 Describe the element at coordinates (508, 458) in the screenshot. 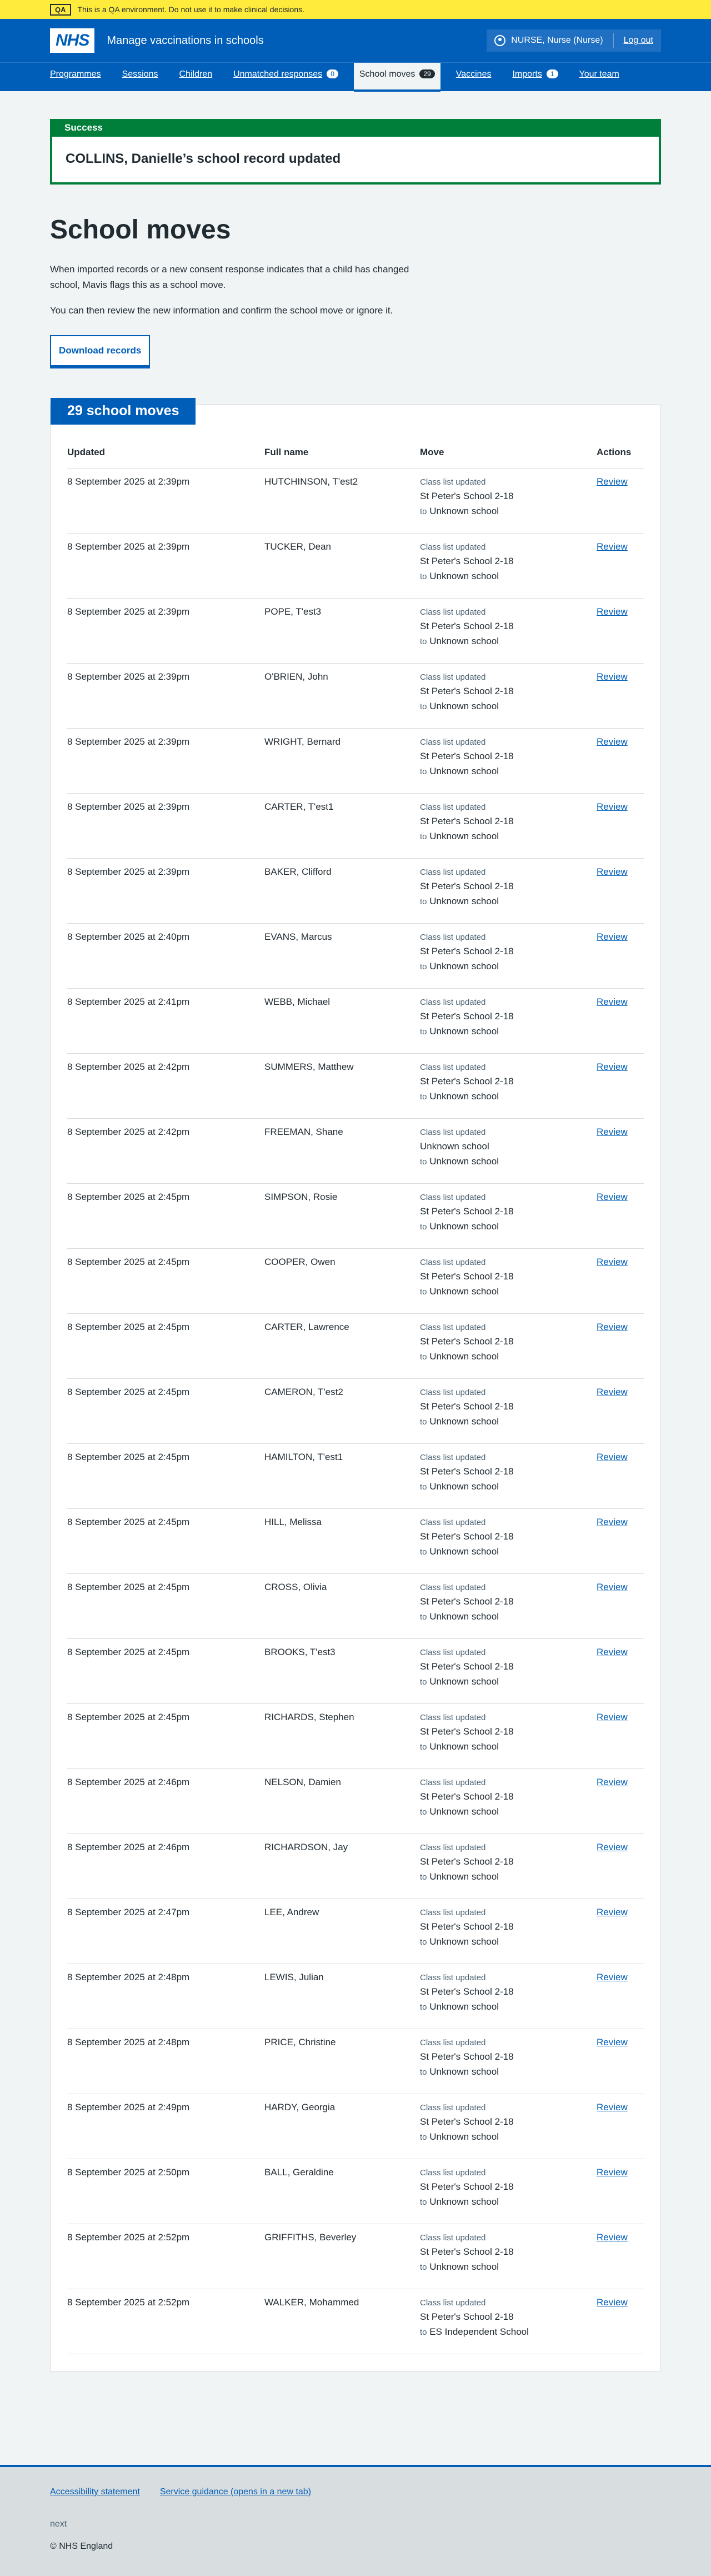

I see `column-header-move: Move` at that location.